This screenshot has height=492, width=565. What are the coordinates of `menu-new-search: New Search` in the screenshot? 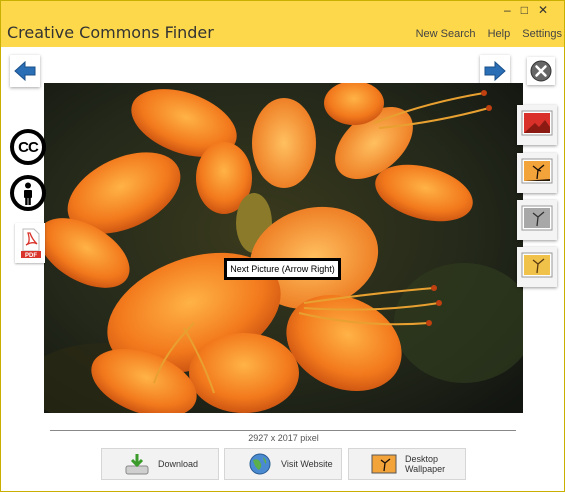 It's located at (446, 34).